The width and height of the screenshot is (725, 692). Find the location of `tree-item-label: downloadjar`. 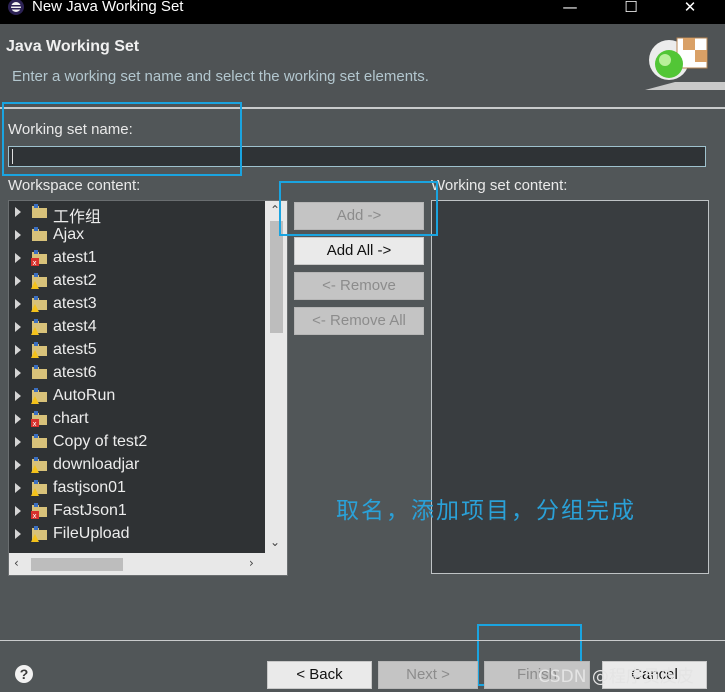

tree-item-label: downloadjar is located at coordinates (96, 464).